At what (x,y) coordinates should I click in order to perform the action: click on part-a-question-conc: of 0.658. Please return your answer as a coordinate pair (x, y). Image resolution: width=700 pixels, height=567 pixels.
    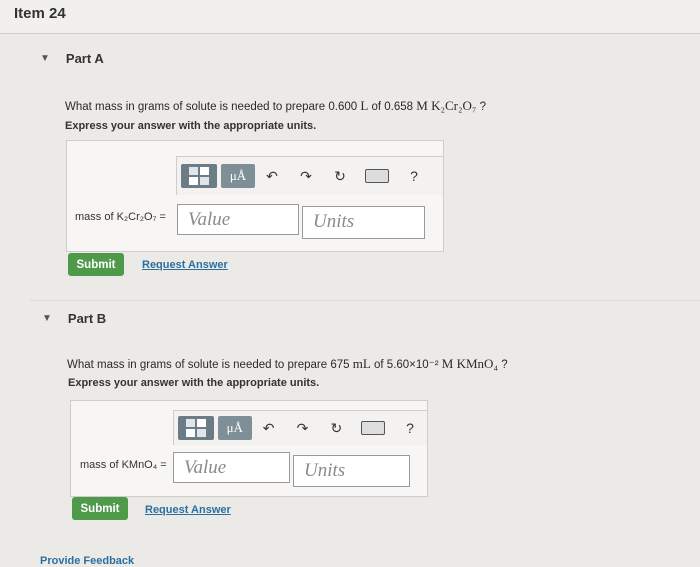
    Looking at the image, I should click on (392, 107).